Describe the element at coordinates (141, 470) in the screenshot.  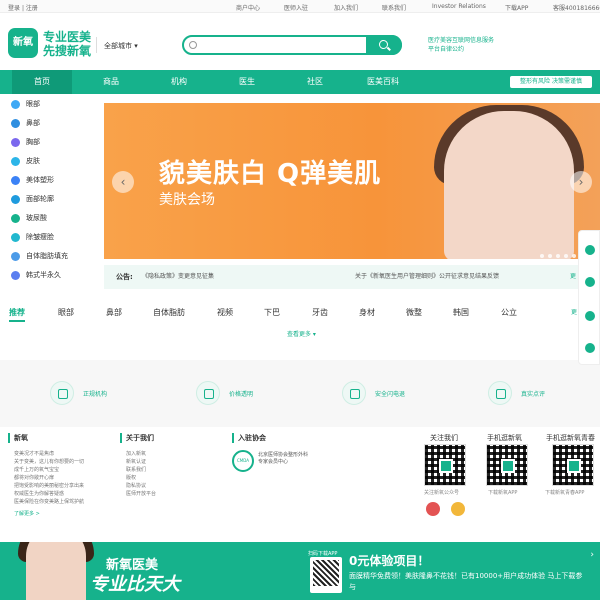
I see `footer-link-contact: 联系我们` at that location.